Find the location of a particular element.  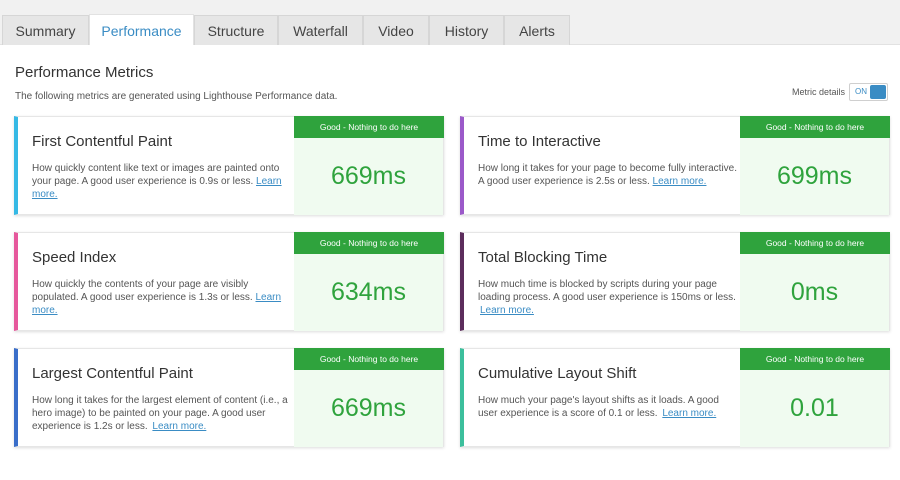

tab-performance: Performance is located at coordinates (141, 30).